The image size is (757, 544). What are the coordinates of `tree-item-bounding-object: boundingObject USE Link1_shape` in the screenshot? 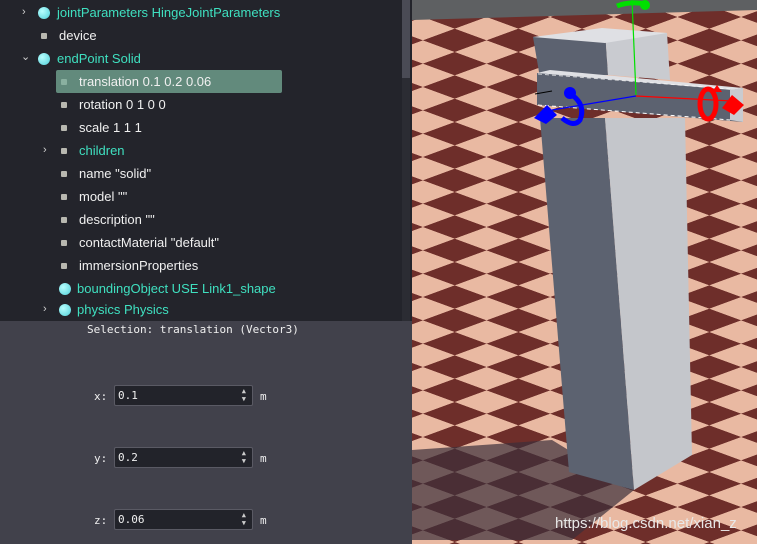 It's located at (200, 288).